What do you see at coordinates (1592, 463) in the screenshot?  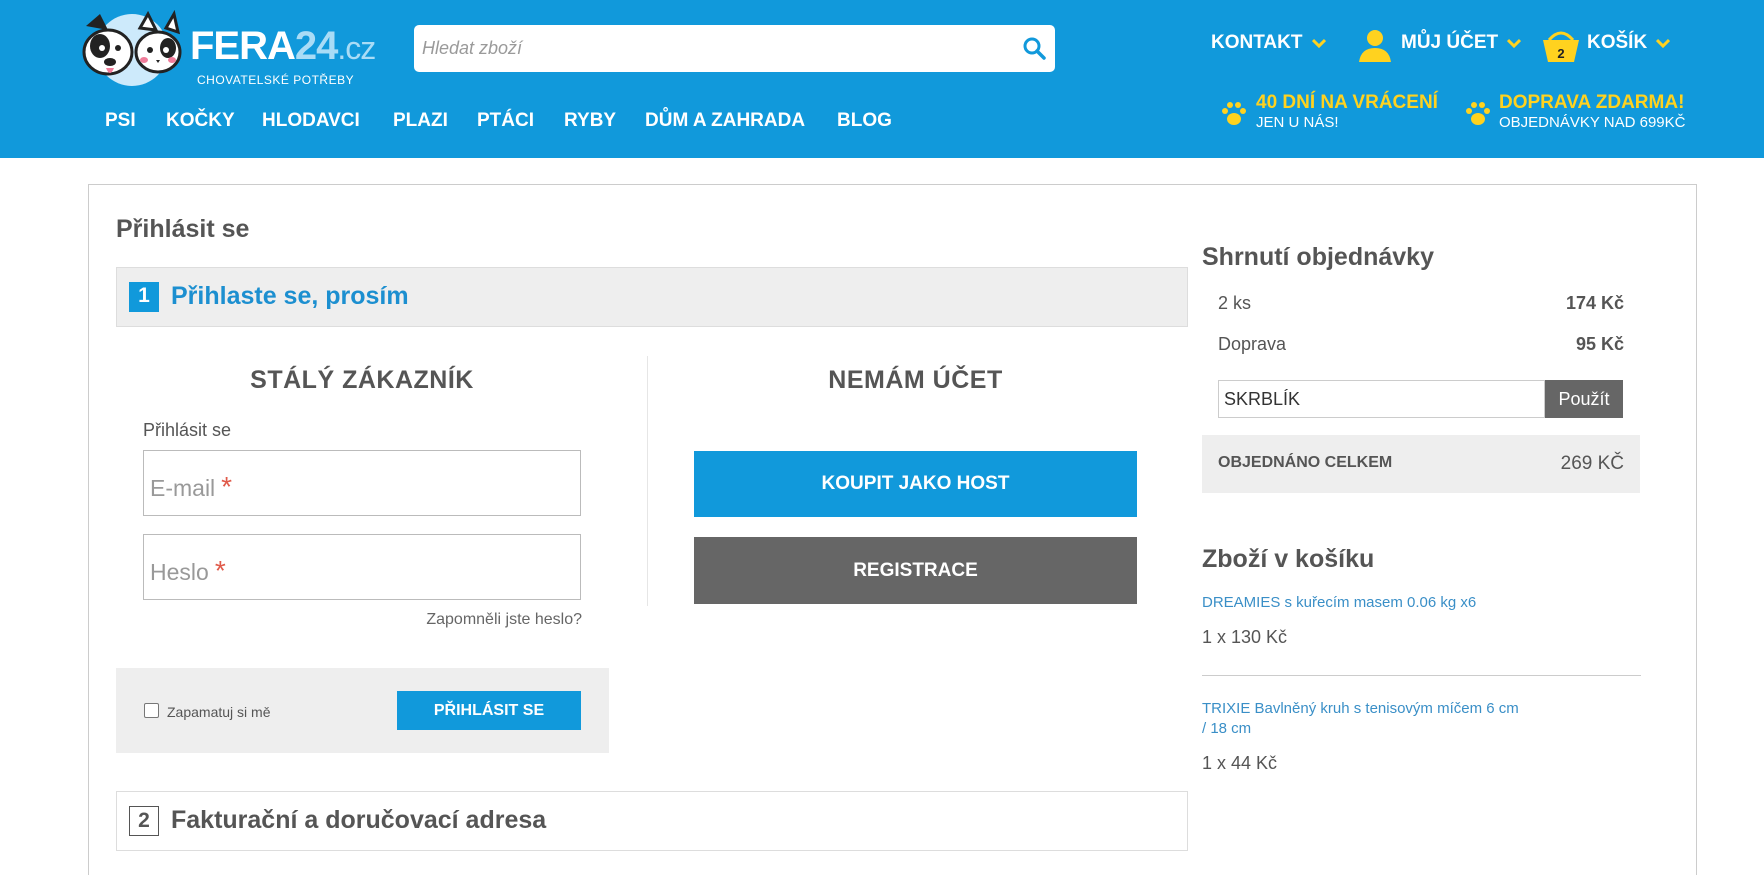 I see `order-total-value: 269 KČ` at bounding box center [1592, 463].